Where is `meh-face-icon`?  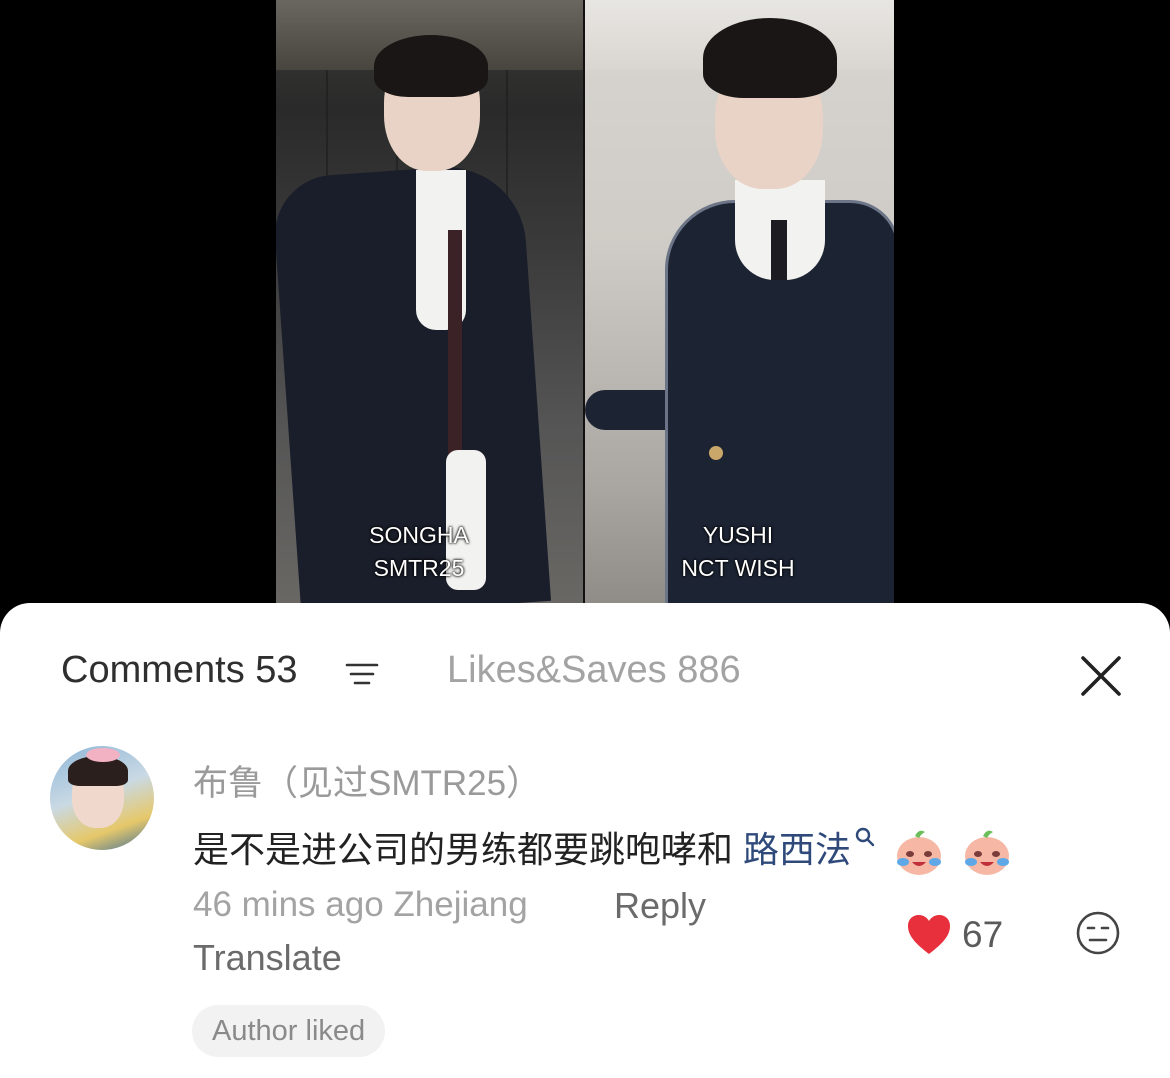 meh-face-icon is located at coordinates (1098, 933).